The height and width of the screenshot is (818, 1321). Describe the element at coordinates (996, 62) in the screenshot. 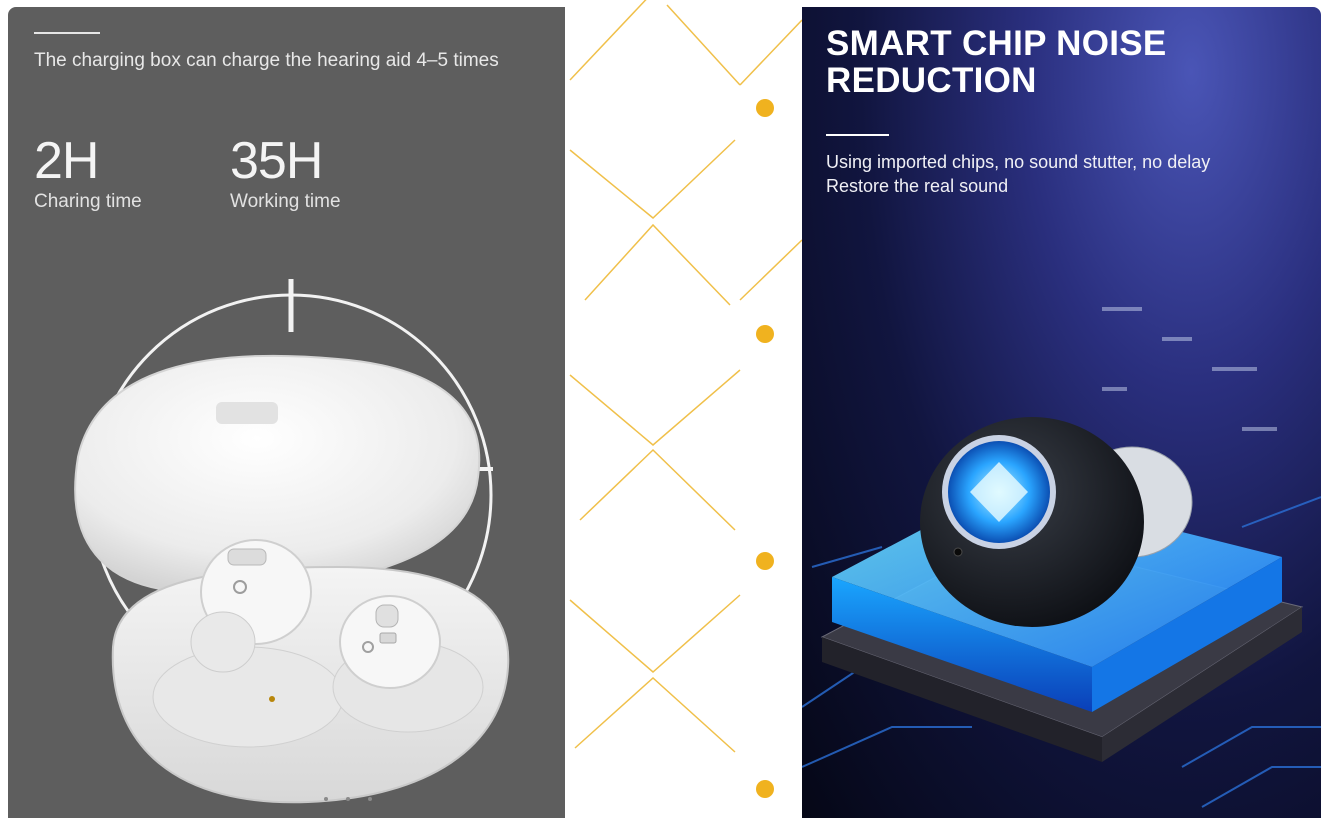

I see `panel-title: SMART CHIP NOISE REDUCTION` at that location.